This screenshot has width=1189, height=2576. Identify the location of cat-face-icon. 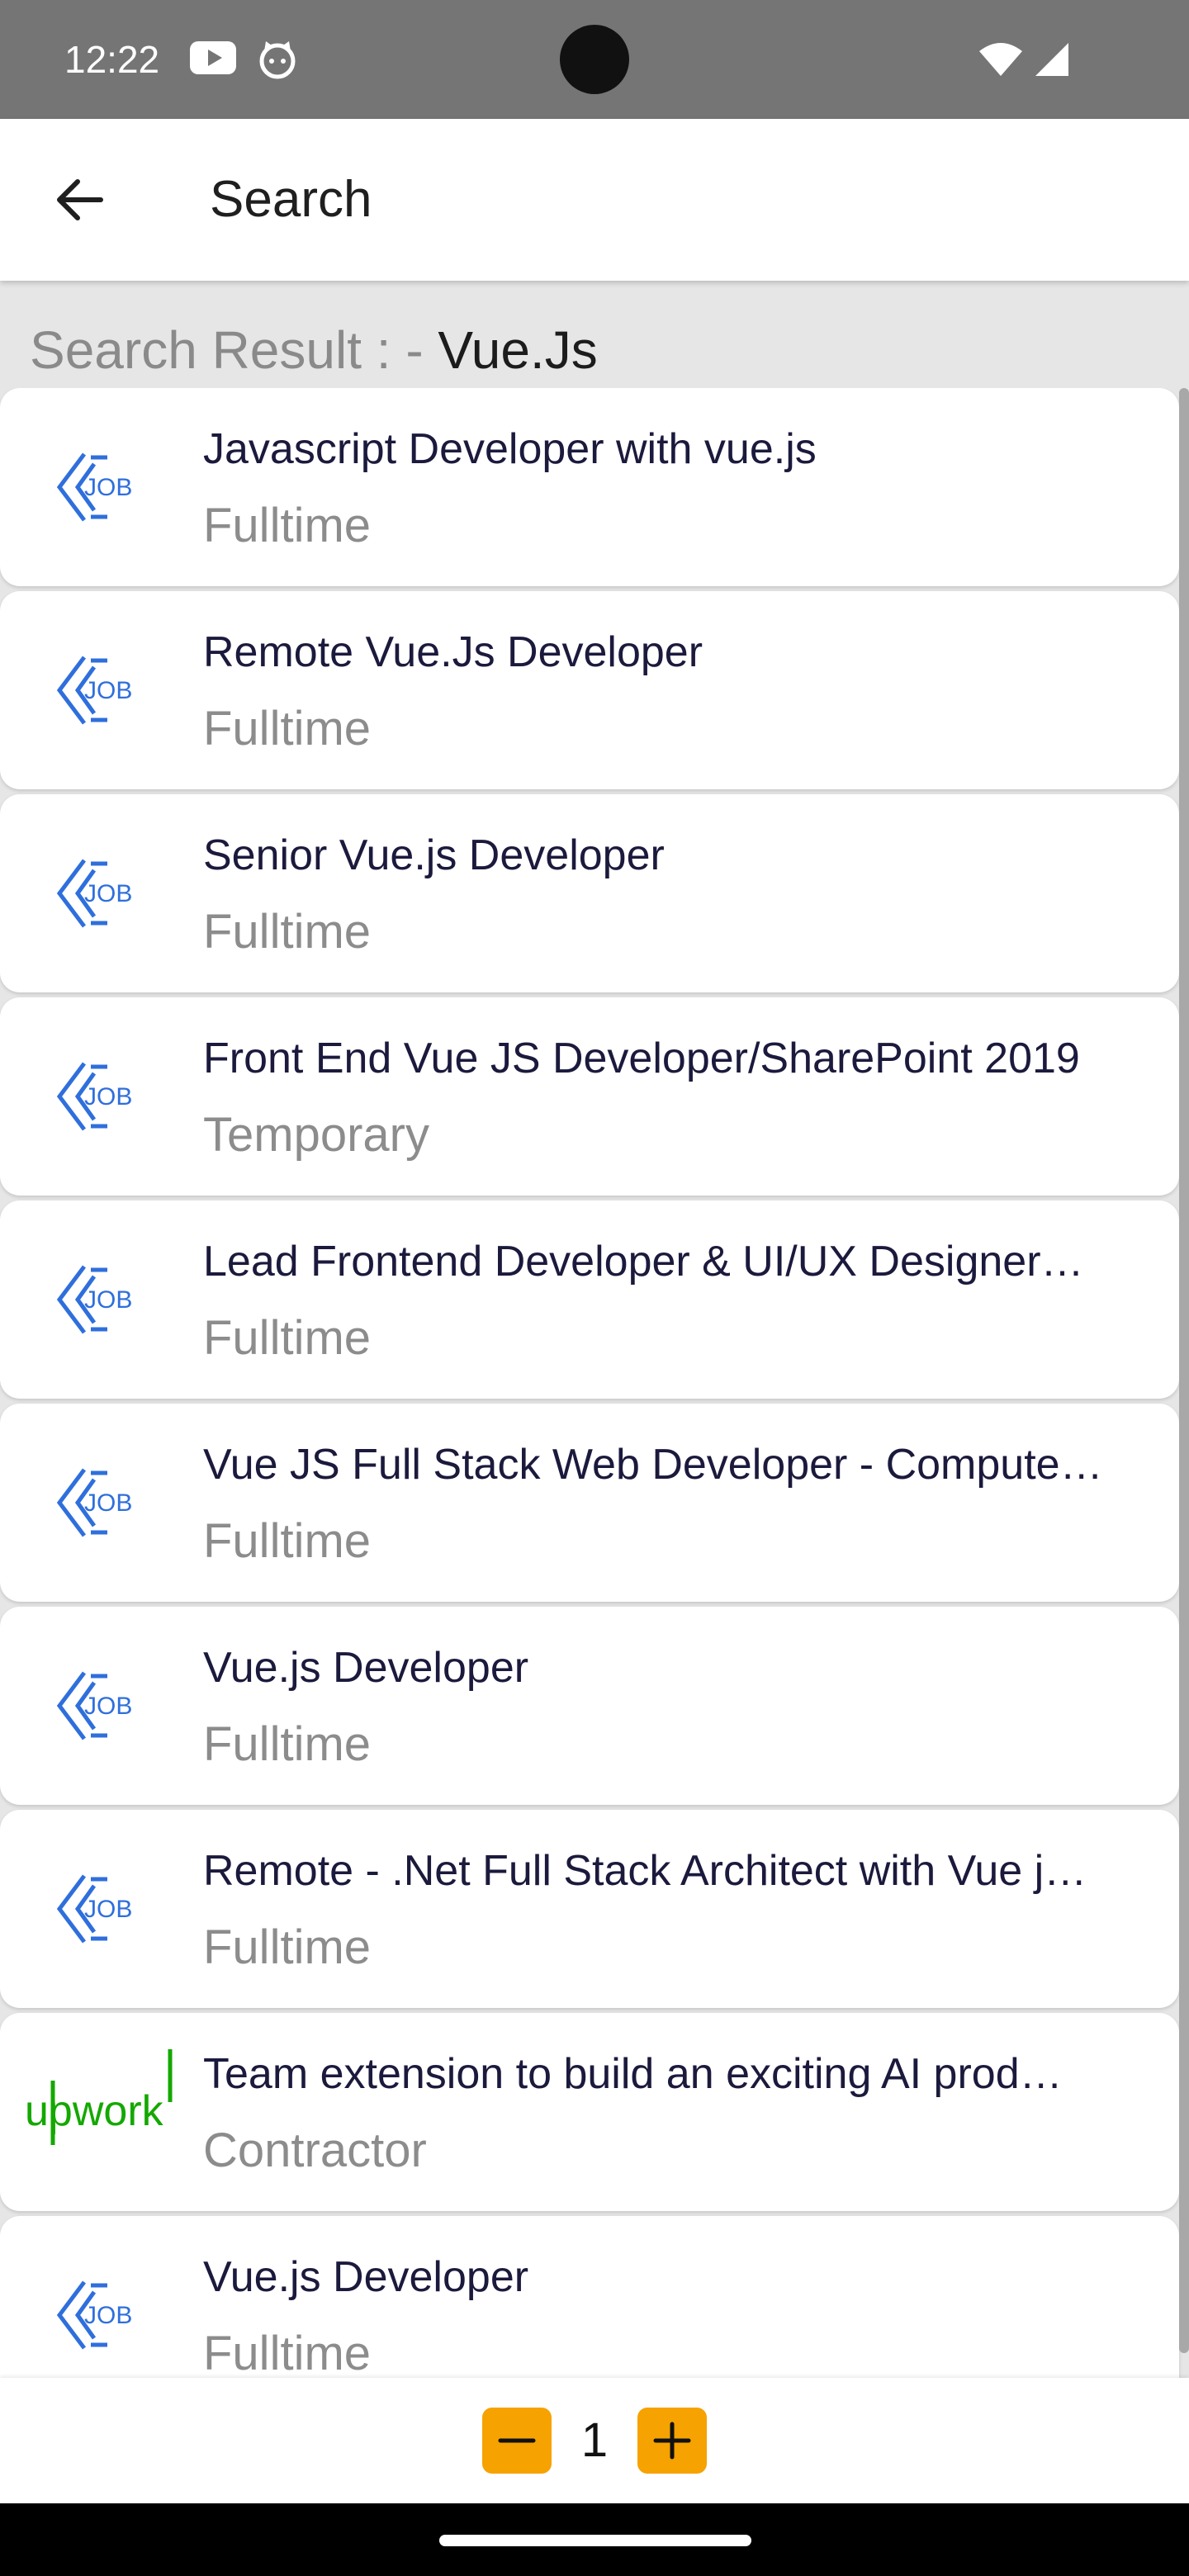
(277, 61).